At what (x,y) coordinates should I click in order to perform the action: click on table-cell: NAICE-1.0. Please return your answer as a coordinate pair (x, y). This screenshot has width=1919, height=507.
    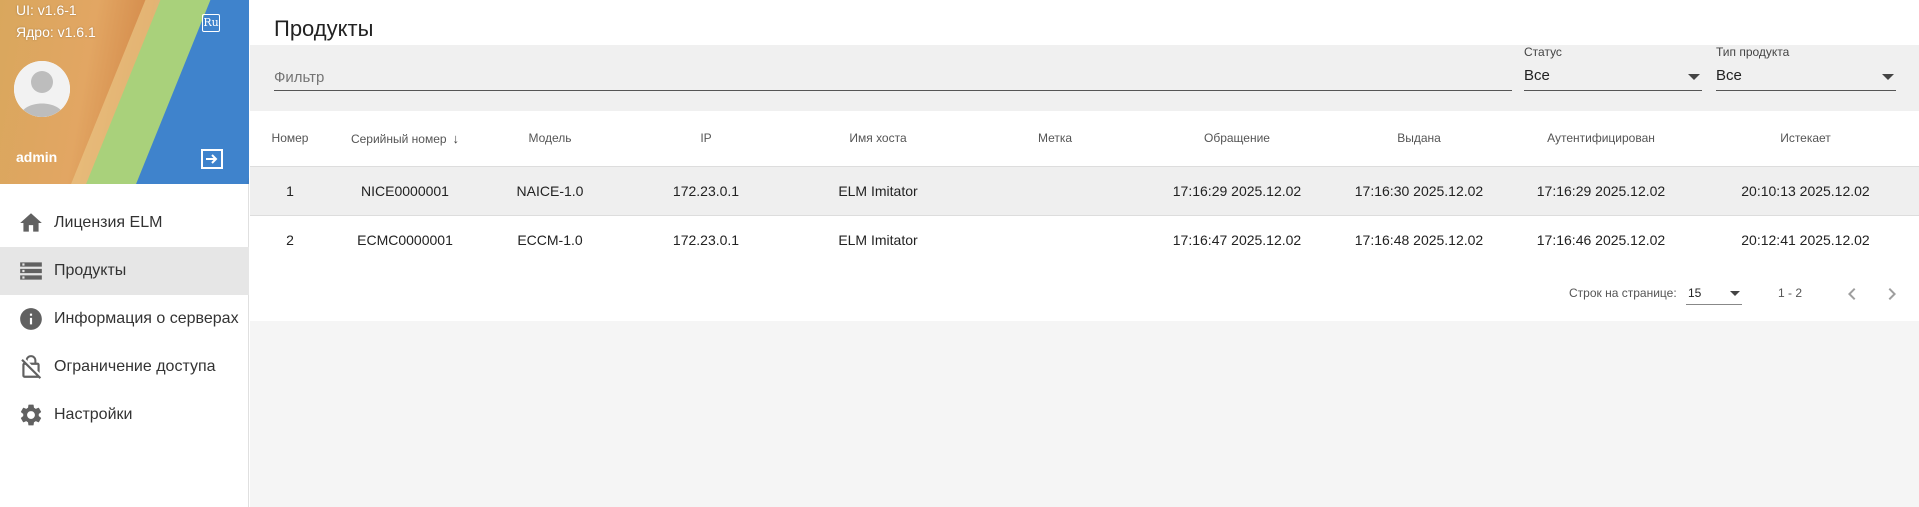
    Looking at the image, I should click on (550, 191).